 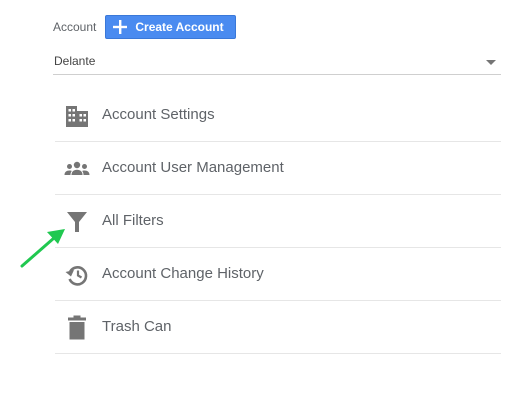 I want to click on account-label: Account, so click(x=75, y=27).